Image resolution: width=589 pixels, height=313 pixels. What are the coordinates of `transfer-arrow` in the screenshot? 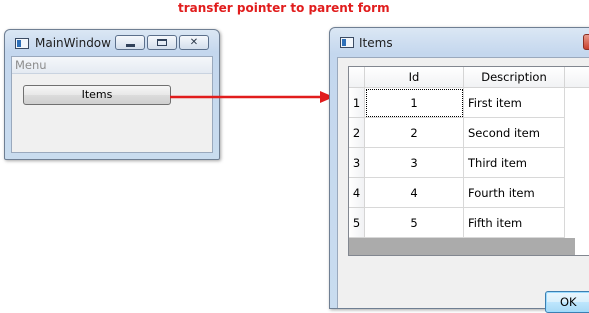 It's located at (252, 97).